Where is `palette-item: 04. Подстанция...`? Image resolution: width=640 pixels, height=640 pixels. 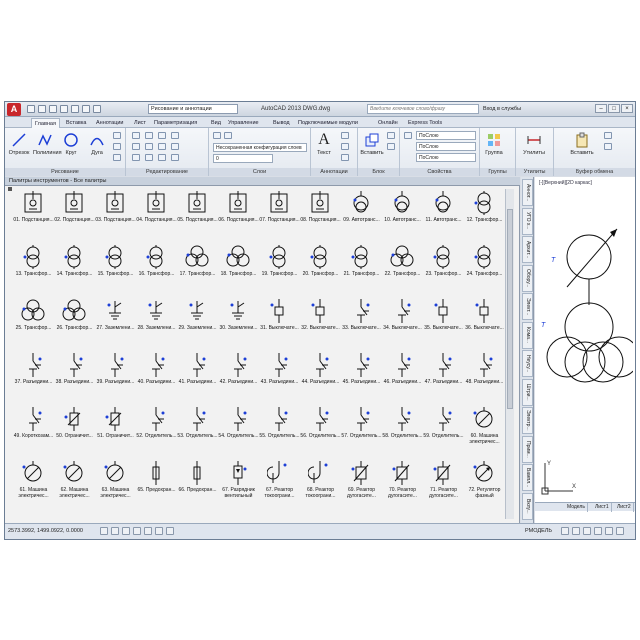
palette-item: 04. Подстанция... is located at coordinates (156, 216).